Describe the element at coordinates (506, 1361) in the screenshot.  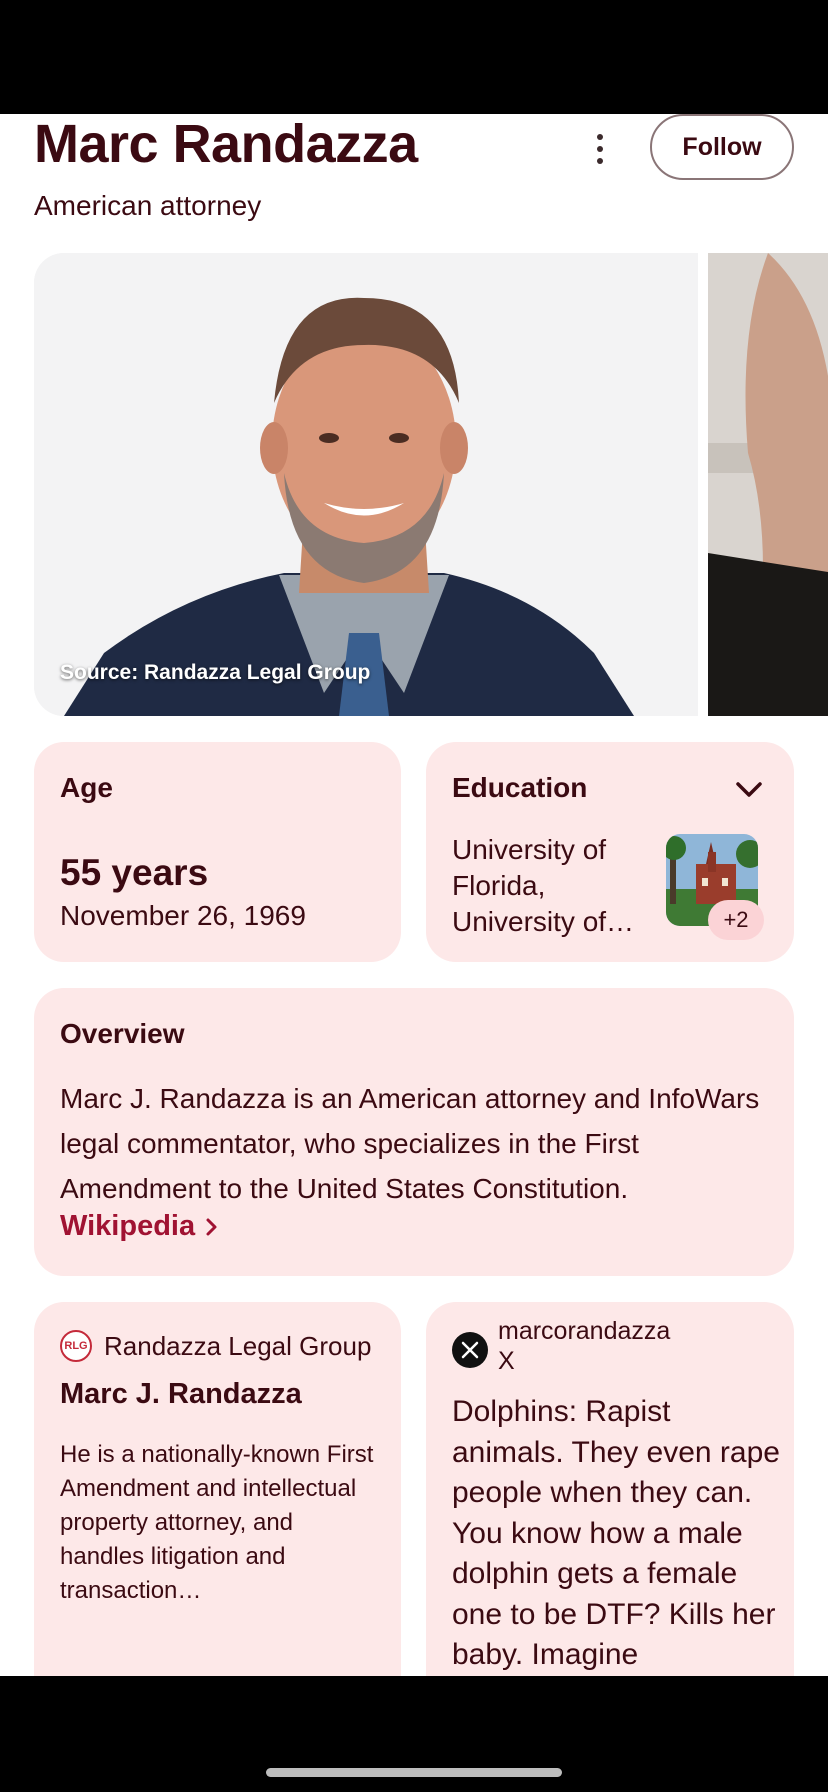
I see `x-site-label: X` at that location.